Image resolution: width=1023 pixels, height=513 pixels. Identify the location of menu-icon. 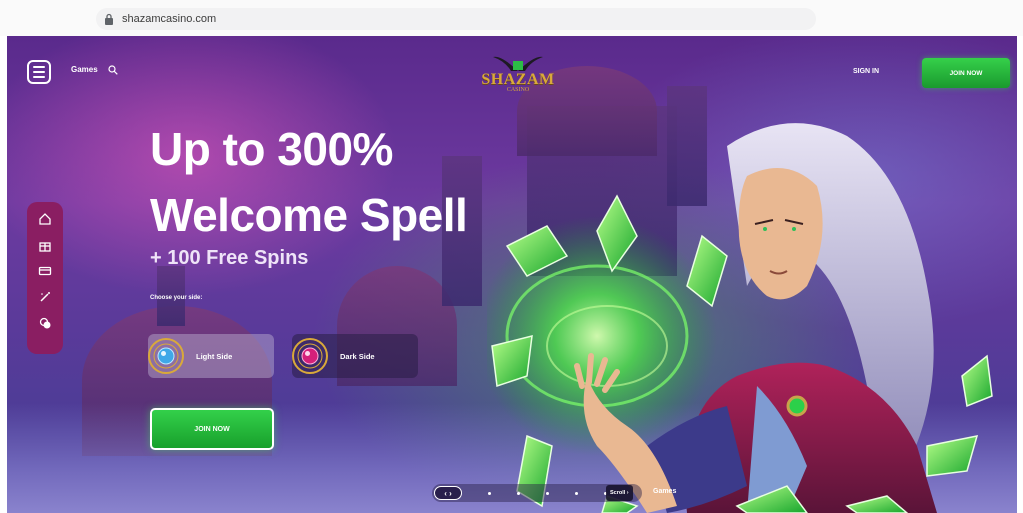
(39, 72).